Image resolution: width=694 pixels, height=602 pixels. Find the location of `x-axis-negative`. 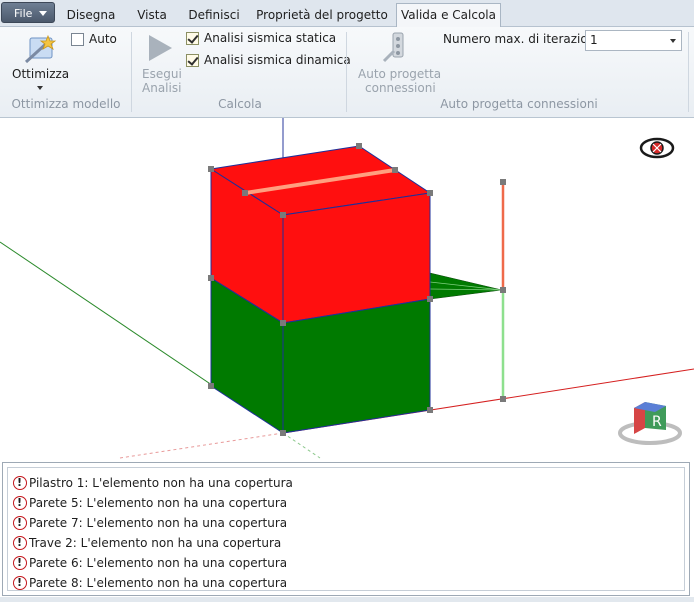

x-axis-negative is located at coordinates (201, 445).